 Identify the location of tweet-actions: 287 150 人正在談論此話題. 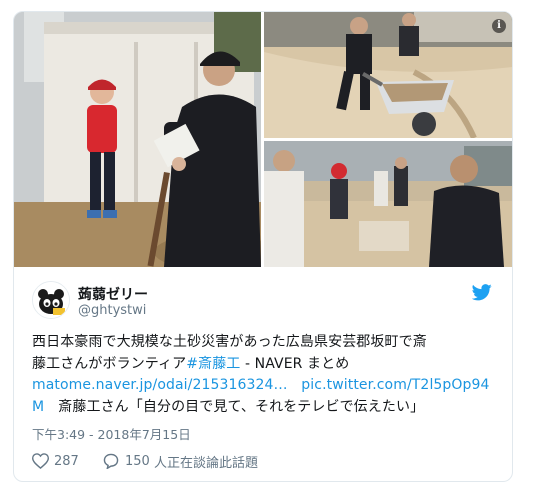
(267, 462).